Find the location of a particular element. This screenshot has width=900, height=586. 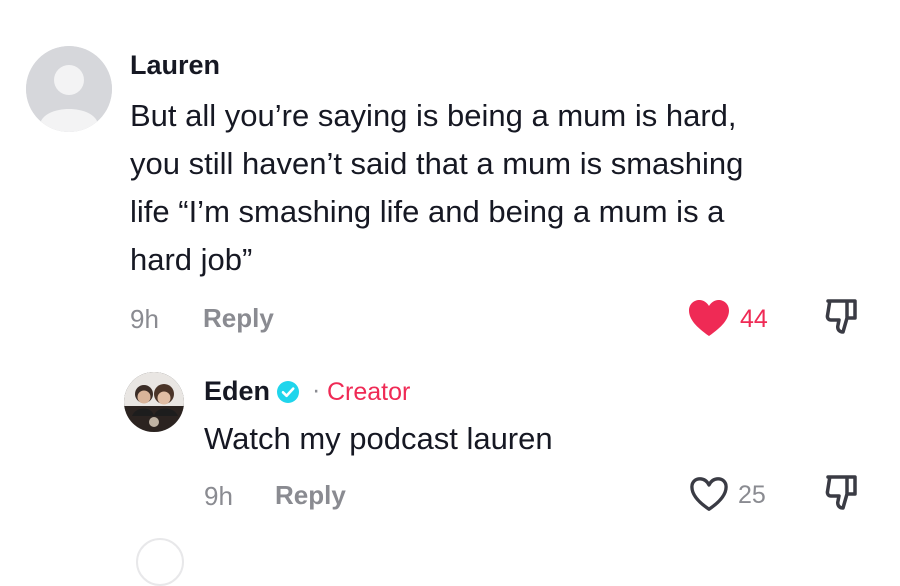

reply-text: Watch my podcast lauren is located at coordinates (378, 438).